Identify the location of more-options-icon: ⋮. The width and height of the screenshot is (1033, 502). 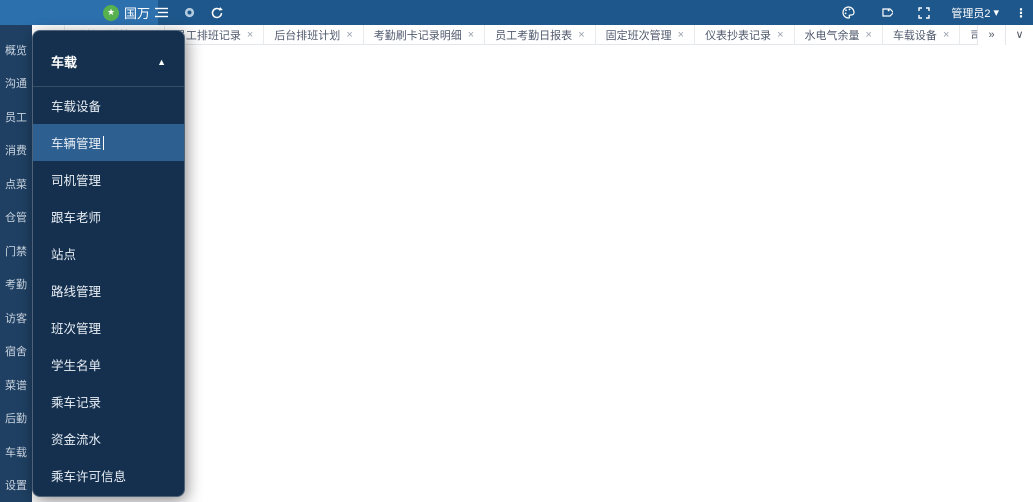
(1021, 13).